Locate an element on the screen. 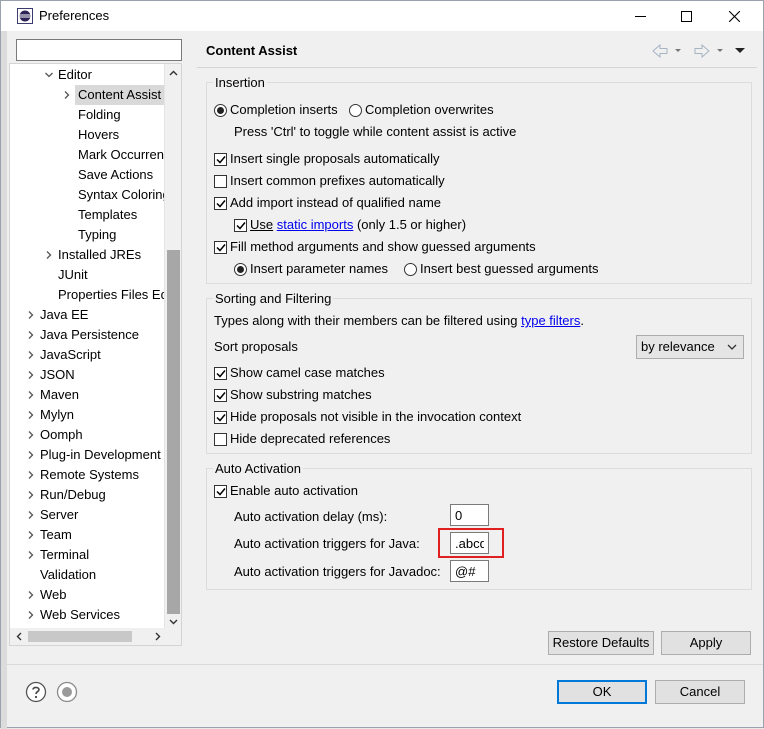 This screenshot has height=729, width=764. tree-item: Run/Debug is located at coordinates (95, 495).